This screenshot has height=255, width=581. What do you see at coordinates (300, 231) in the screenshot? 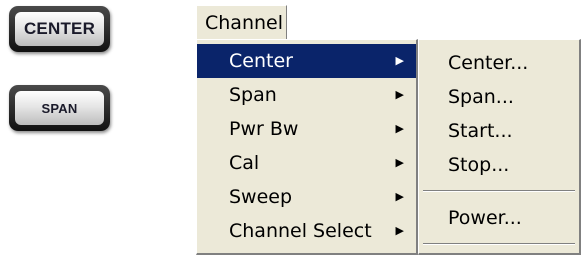
I see `menu-item-label: Channel Select` at bounding box center [300, 231].